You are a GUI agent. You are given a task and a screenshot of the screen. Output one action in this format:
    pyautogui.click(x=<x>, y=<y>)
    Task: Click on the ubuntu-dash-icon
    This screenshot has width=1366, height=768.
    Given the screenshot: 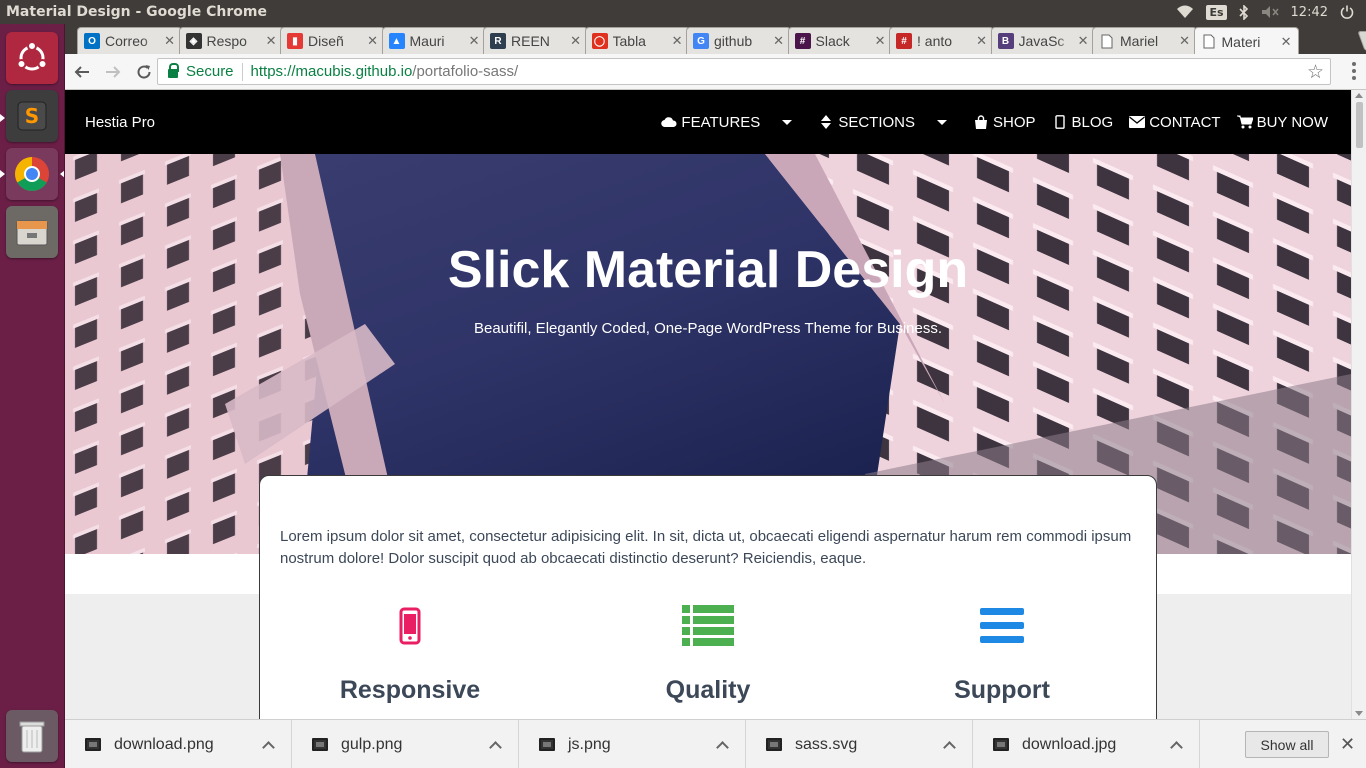 What is the action you would take?
    pyautogui.click(x=32, y=58)
    